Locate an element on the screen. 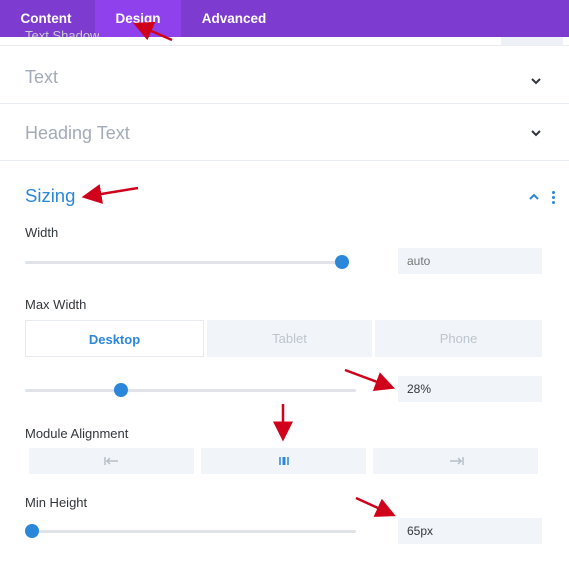  align-right-icon is located at coordinates (456, 461).